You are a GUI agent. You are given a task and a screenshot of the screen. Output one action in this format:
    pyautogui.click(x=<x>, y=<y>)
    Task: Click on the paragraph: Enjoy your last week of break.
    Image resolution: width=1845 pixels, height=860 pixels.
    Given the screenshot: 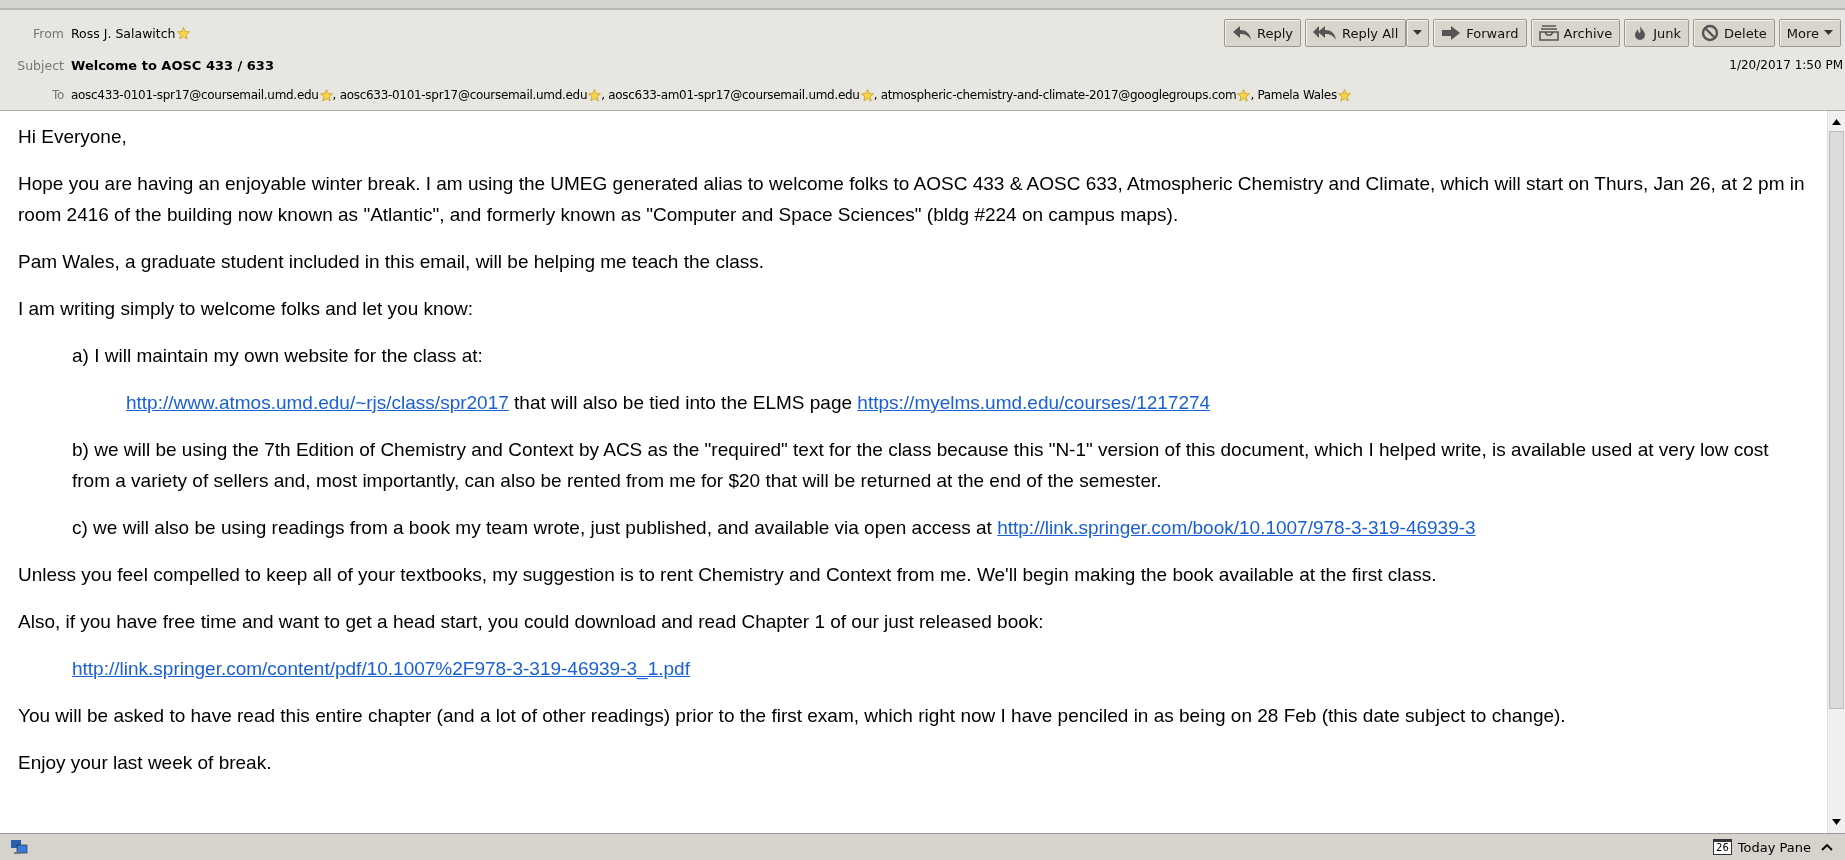 What is the action you would take?
    pyautogui.click(x=145, y=763)
    